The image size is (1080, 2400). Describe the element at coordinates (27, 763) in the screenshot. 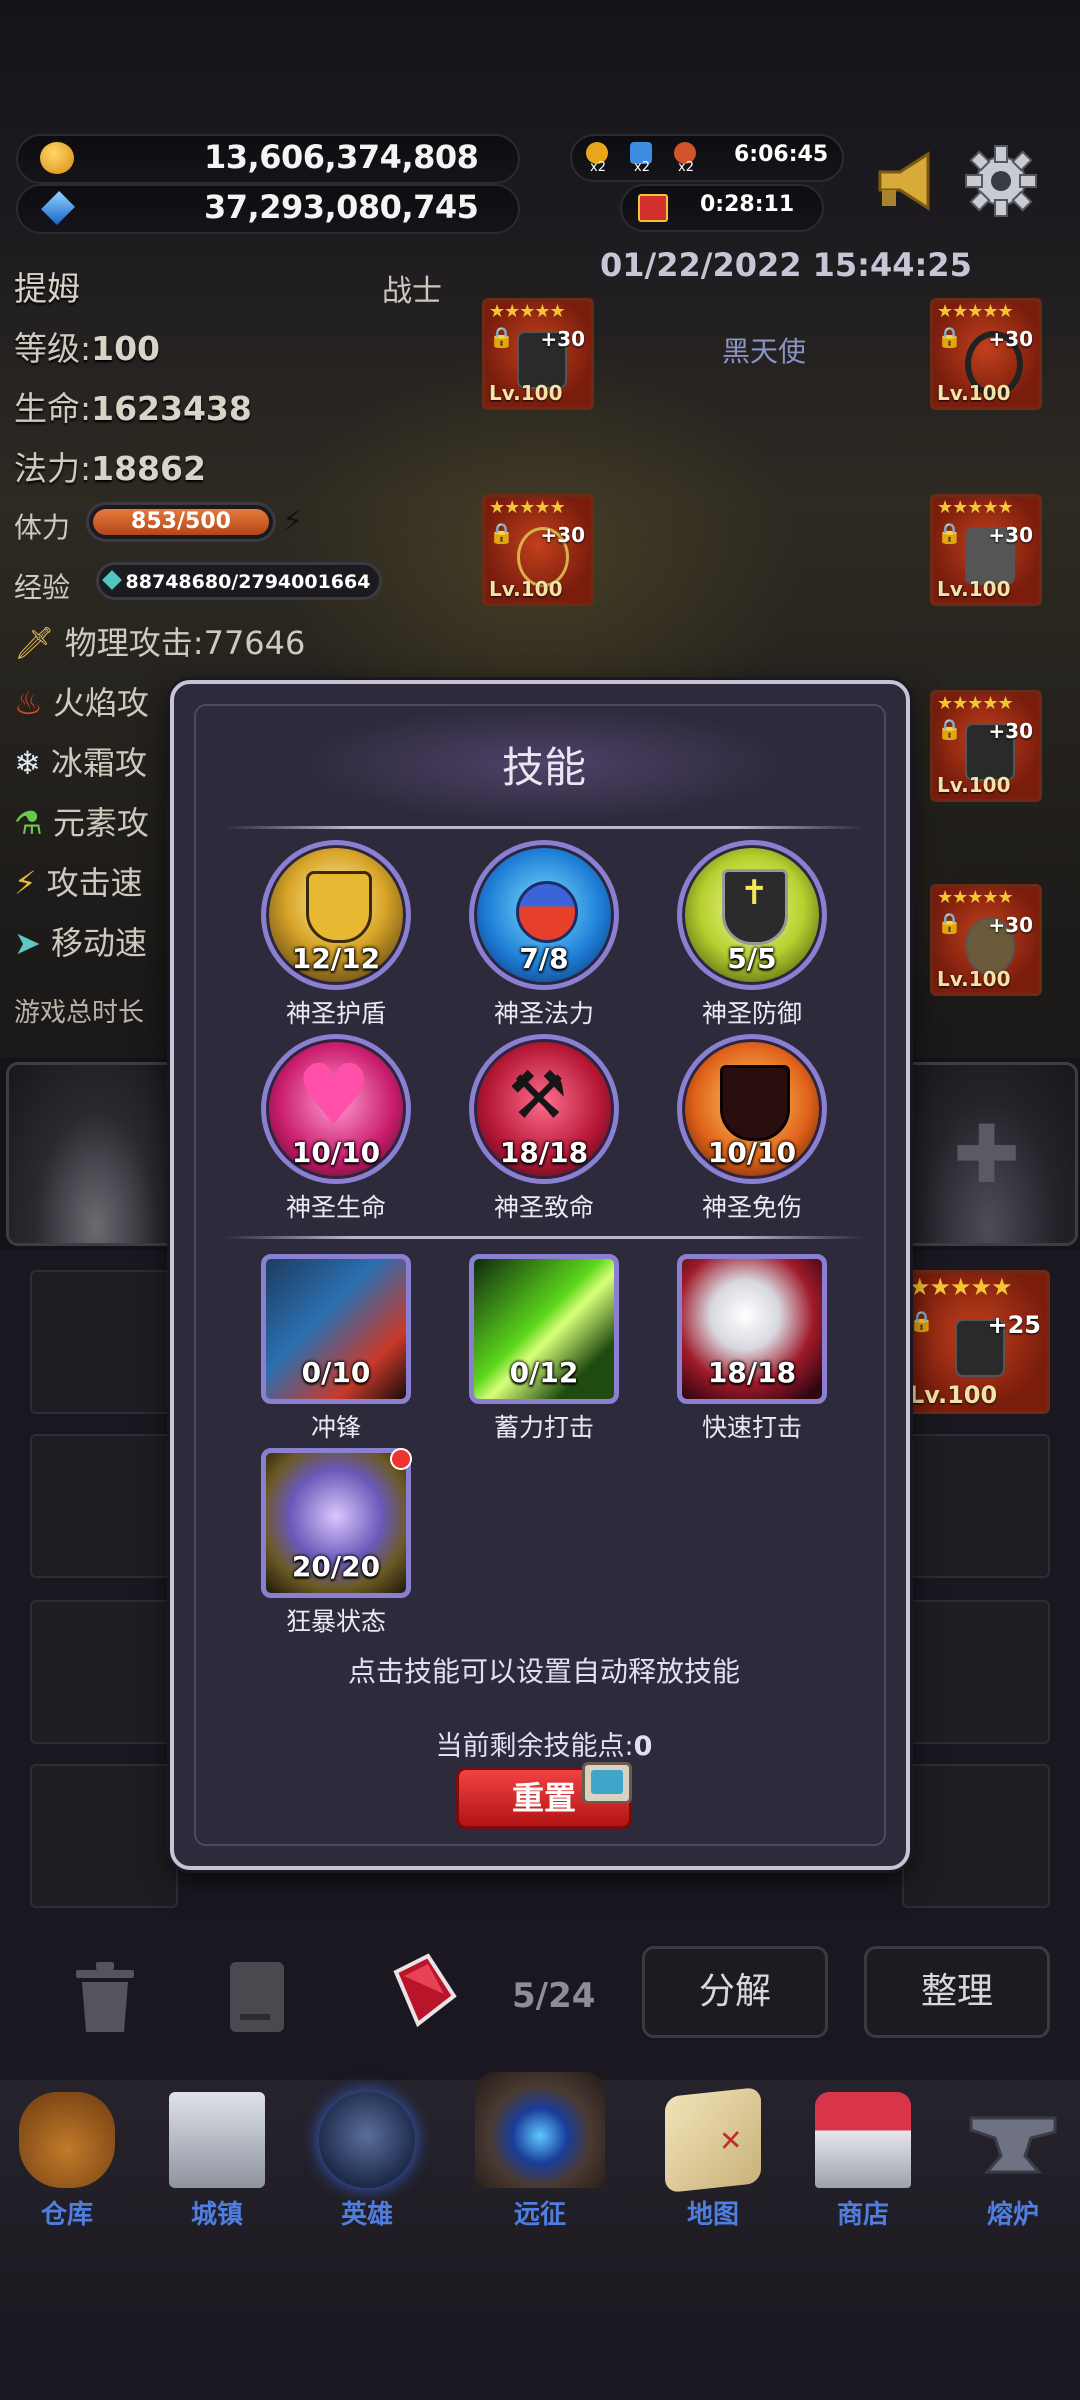

I see `snowflake-icon: ❄` at that location.